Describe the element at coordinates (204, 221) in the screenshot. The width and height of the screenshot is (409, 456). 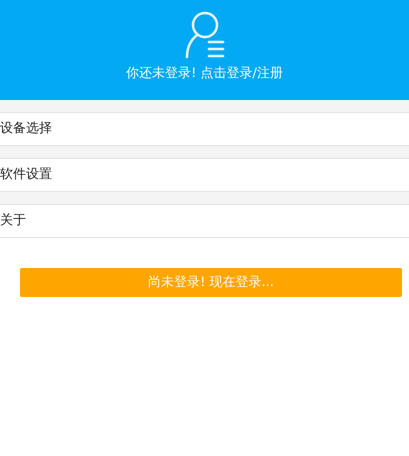
I see `menu-item: 关于` at that location.